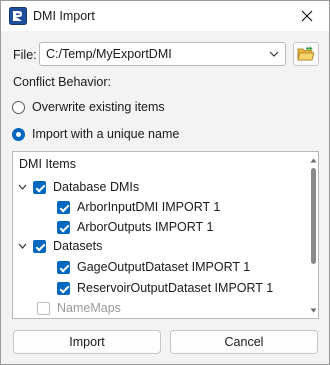  What do you see at coordinates (18, 107) in the screenshot?
I see `radio-button` at bounding box center [18, 107].